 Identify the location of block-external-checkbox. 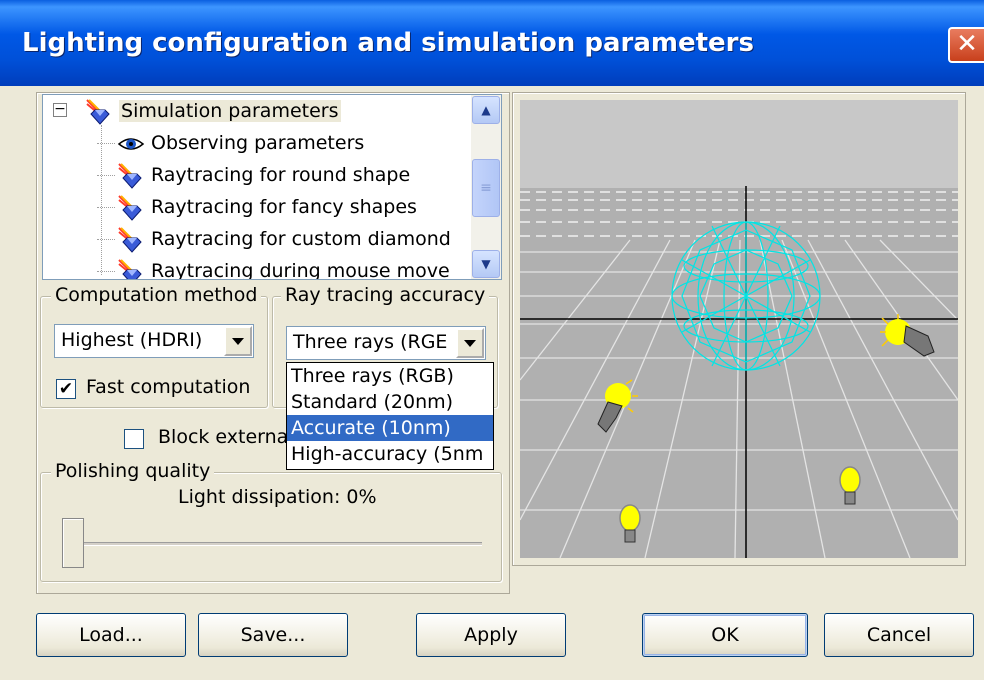
(134, 439).